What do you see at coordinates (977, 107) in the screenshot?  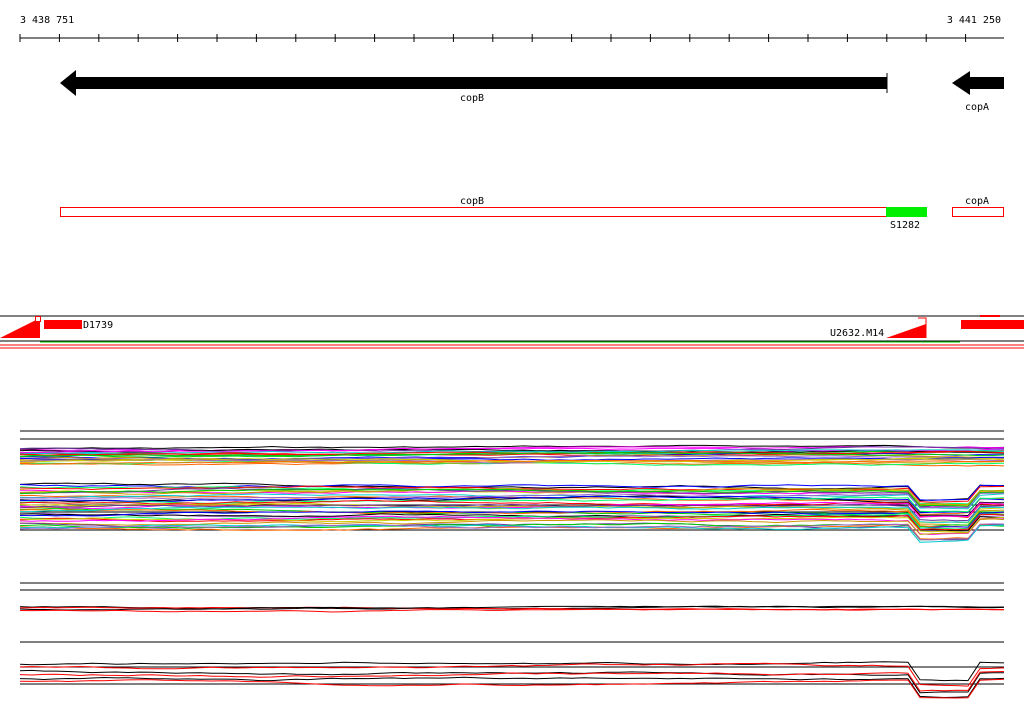 I see `gene-label-copa: copA` at bounding box center [977, 107].